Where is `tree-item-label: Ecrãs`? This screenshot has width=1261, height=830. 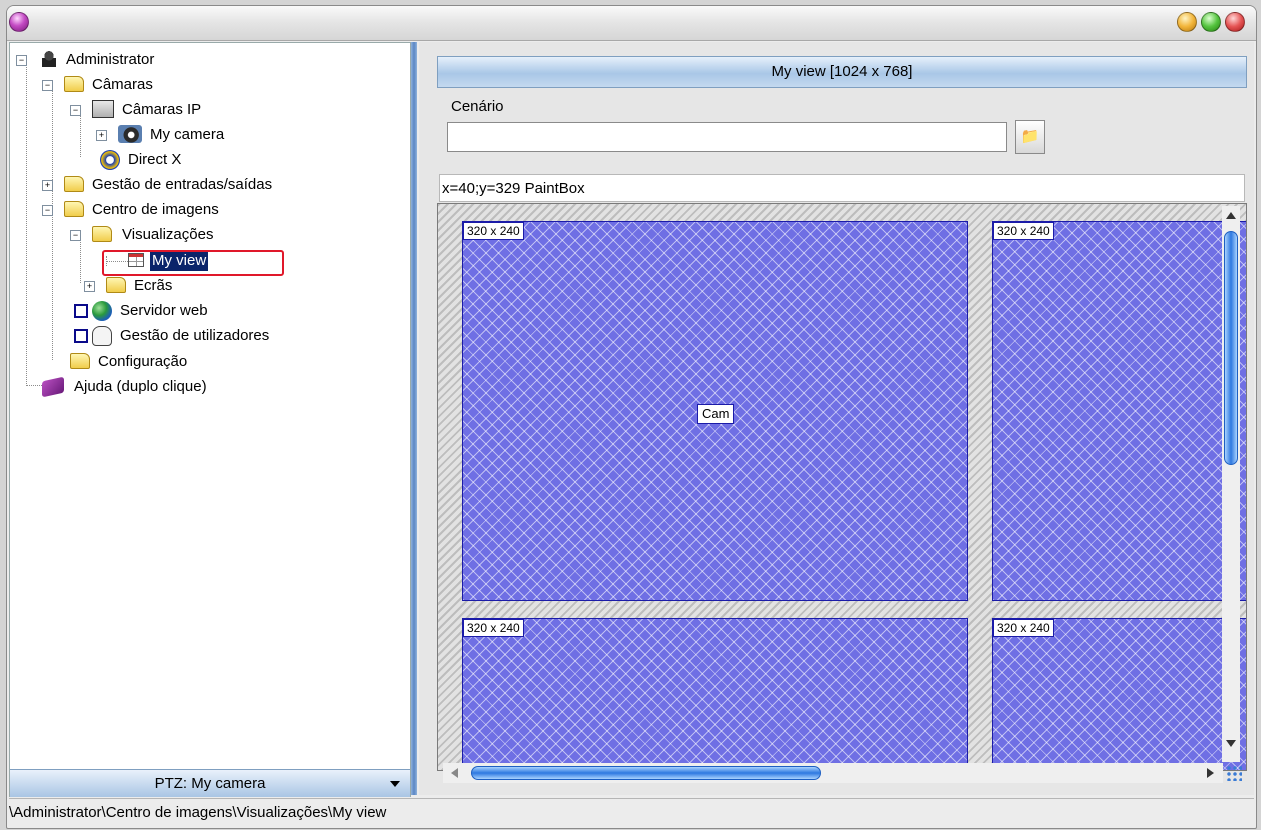
tree-item-label: Ecrãs is located at coordinates (153, 285).